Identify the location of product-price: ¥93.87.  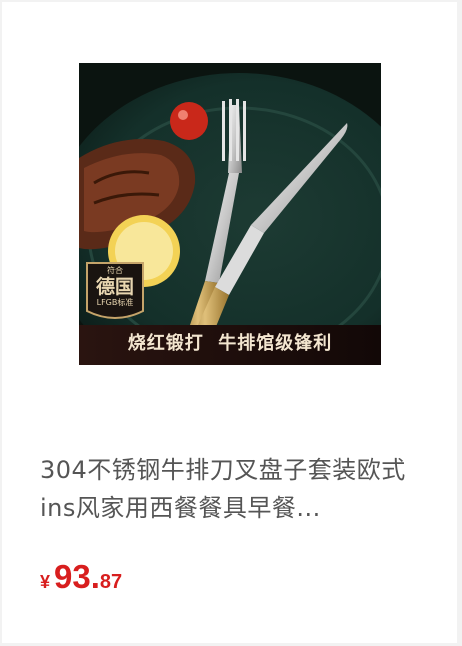
(81, 577).